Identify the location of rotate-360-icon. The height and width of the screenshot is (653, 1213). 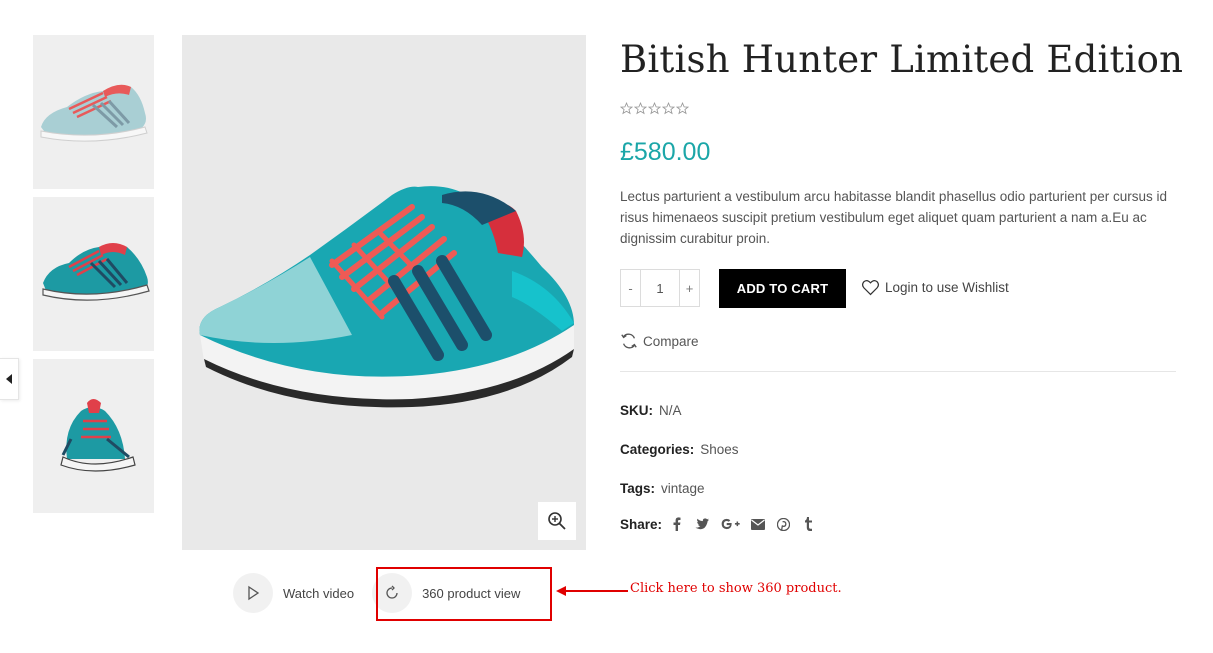
(392, 593).